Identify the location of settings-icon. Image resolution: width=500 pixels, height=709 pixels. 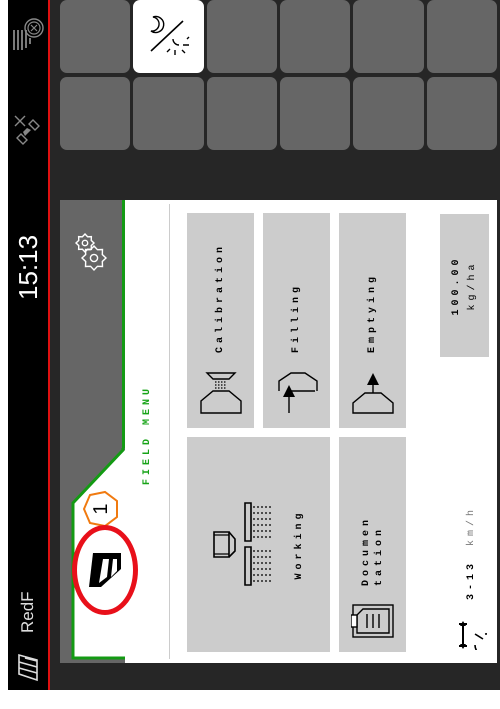
(91, 252).